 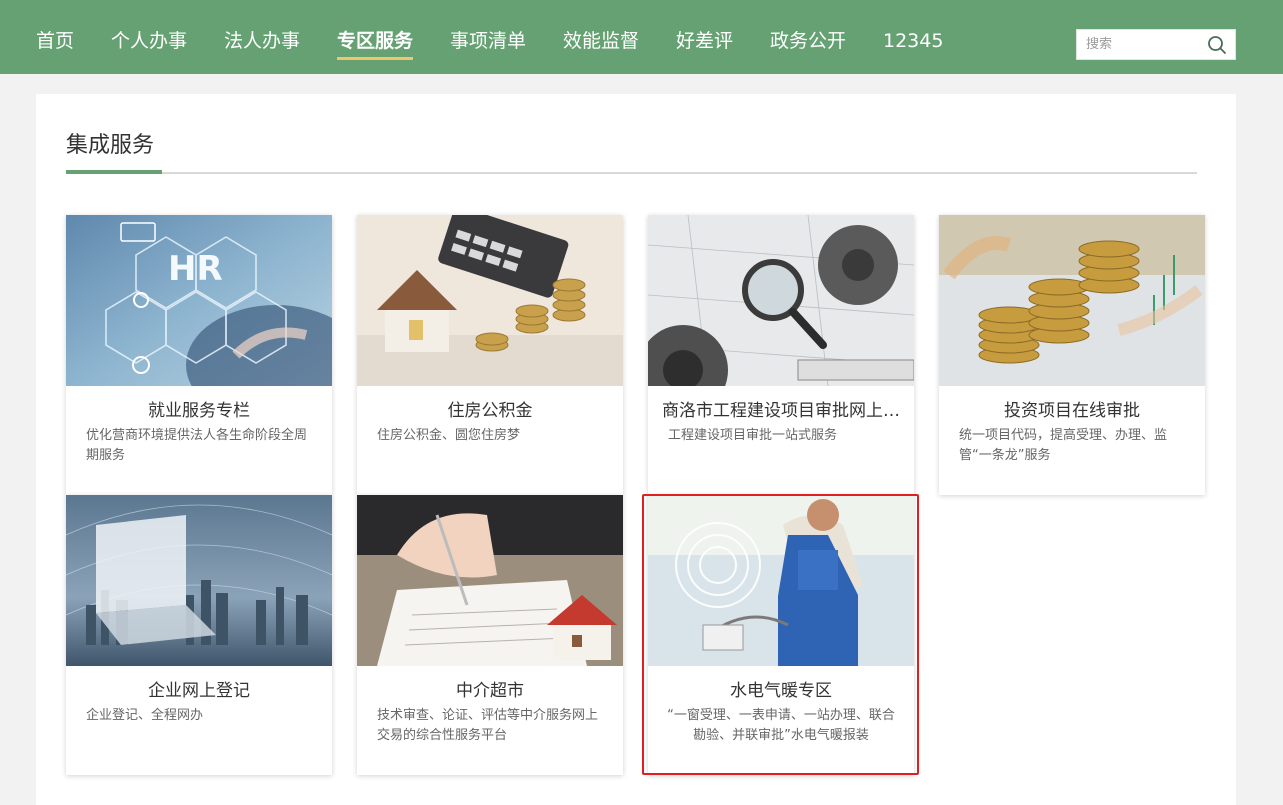 What do you see at coordinates (913, 41) in the screenshot?
I see `nav-hotline-12345: 12345` at bounding box center [913, 41].